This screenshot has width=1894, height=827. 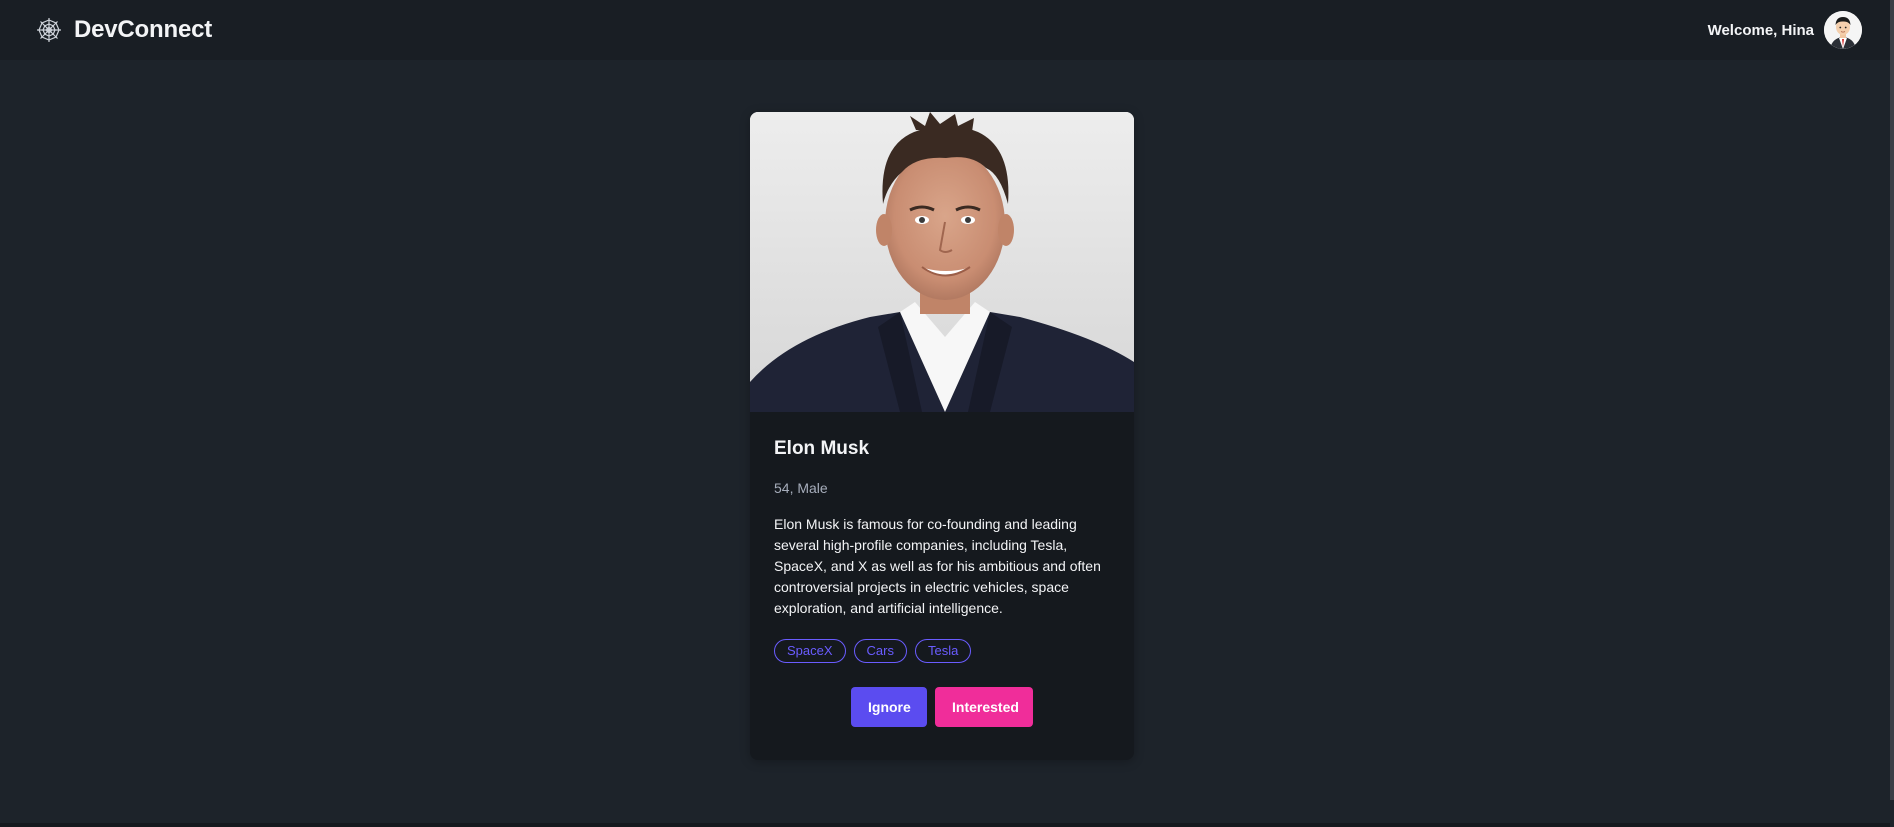 I want to click on brand-name: DevConnect, so click(x=143, y=29).